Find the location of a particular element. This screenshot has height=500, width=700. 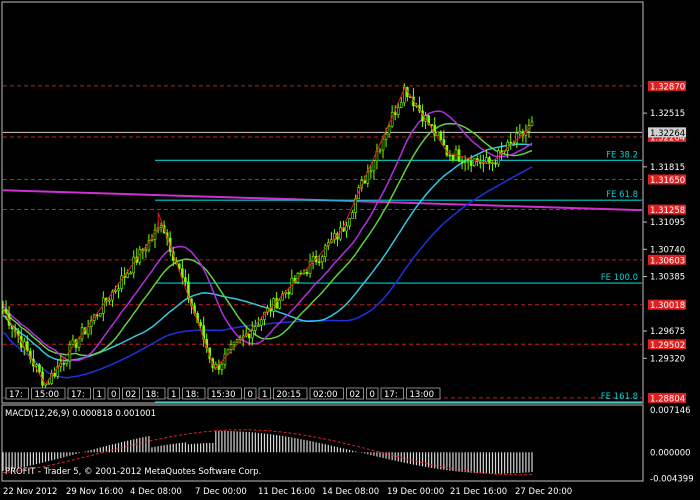

y-tick-label: 1.29320 is located at coordinates (667, 359).